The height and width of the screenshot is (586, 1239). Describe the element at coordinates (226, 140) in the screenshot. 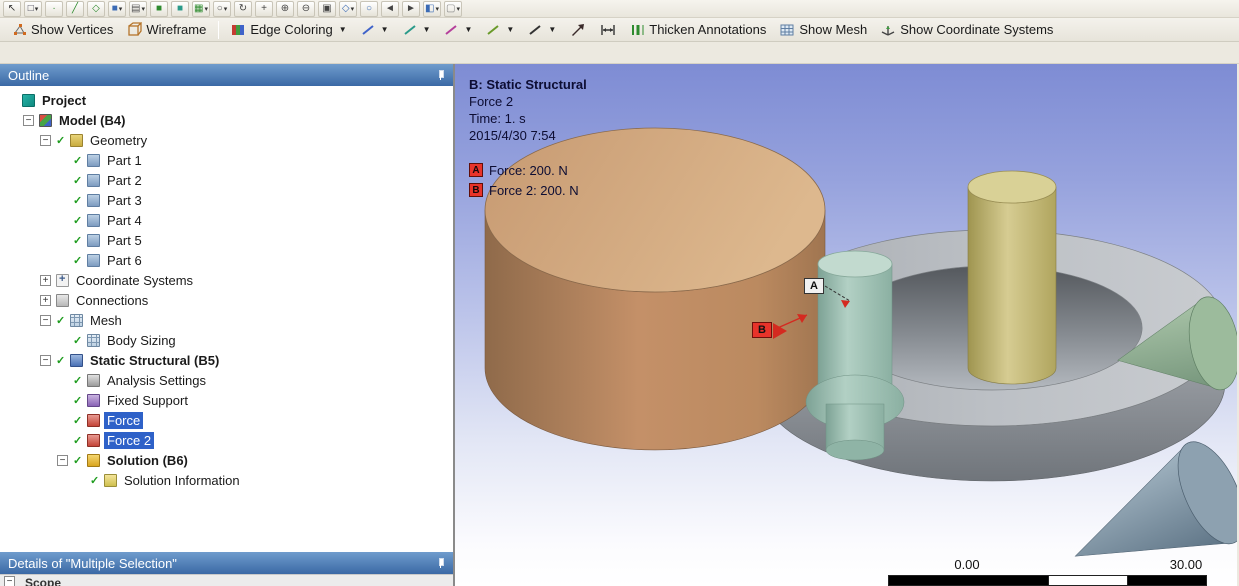

I see `tree-item-geometry: − ✓ Geometry` at that location.